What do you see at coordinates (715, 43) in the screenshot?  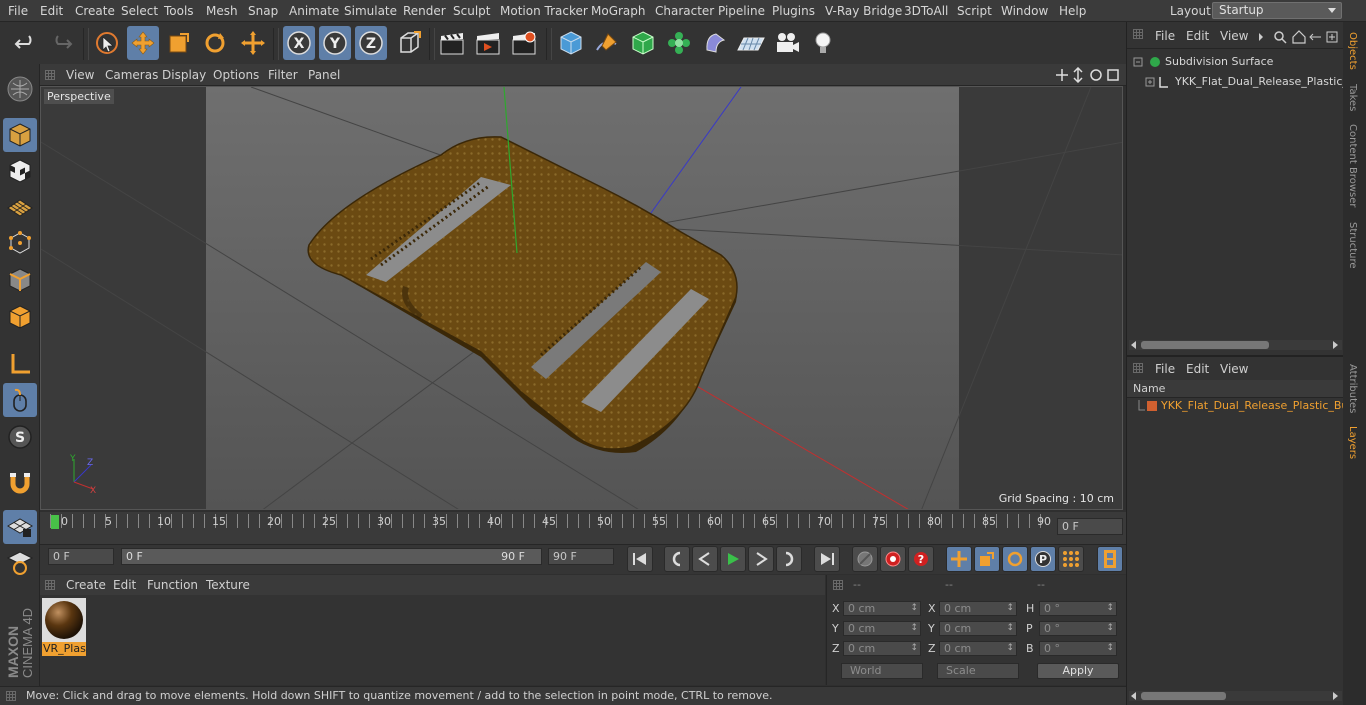 I see `deformer-button` at bounding box center [715, 43].